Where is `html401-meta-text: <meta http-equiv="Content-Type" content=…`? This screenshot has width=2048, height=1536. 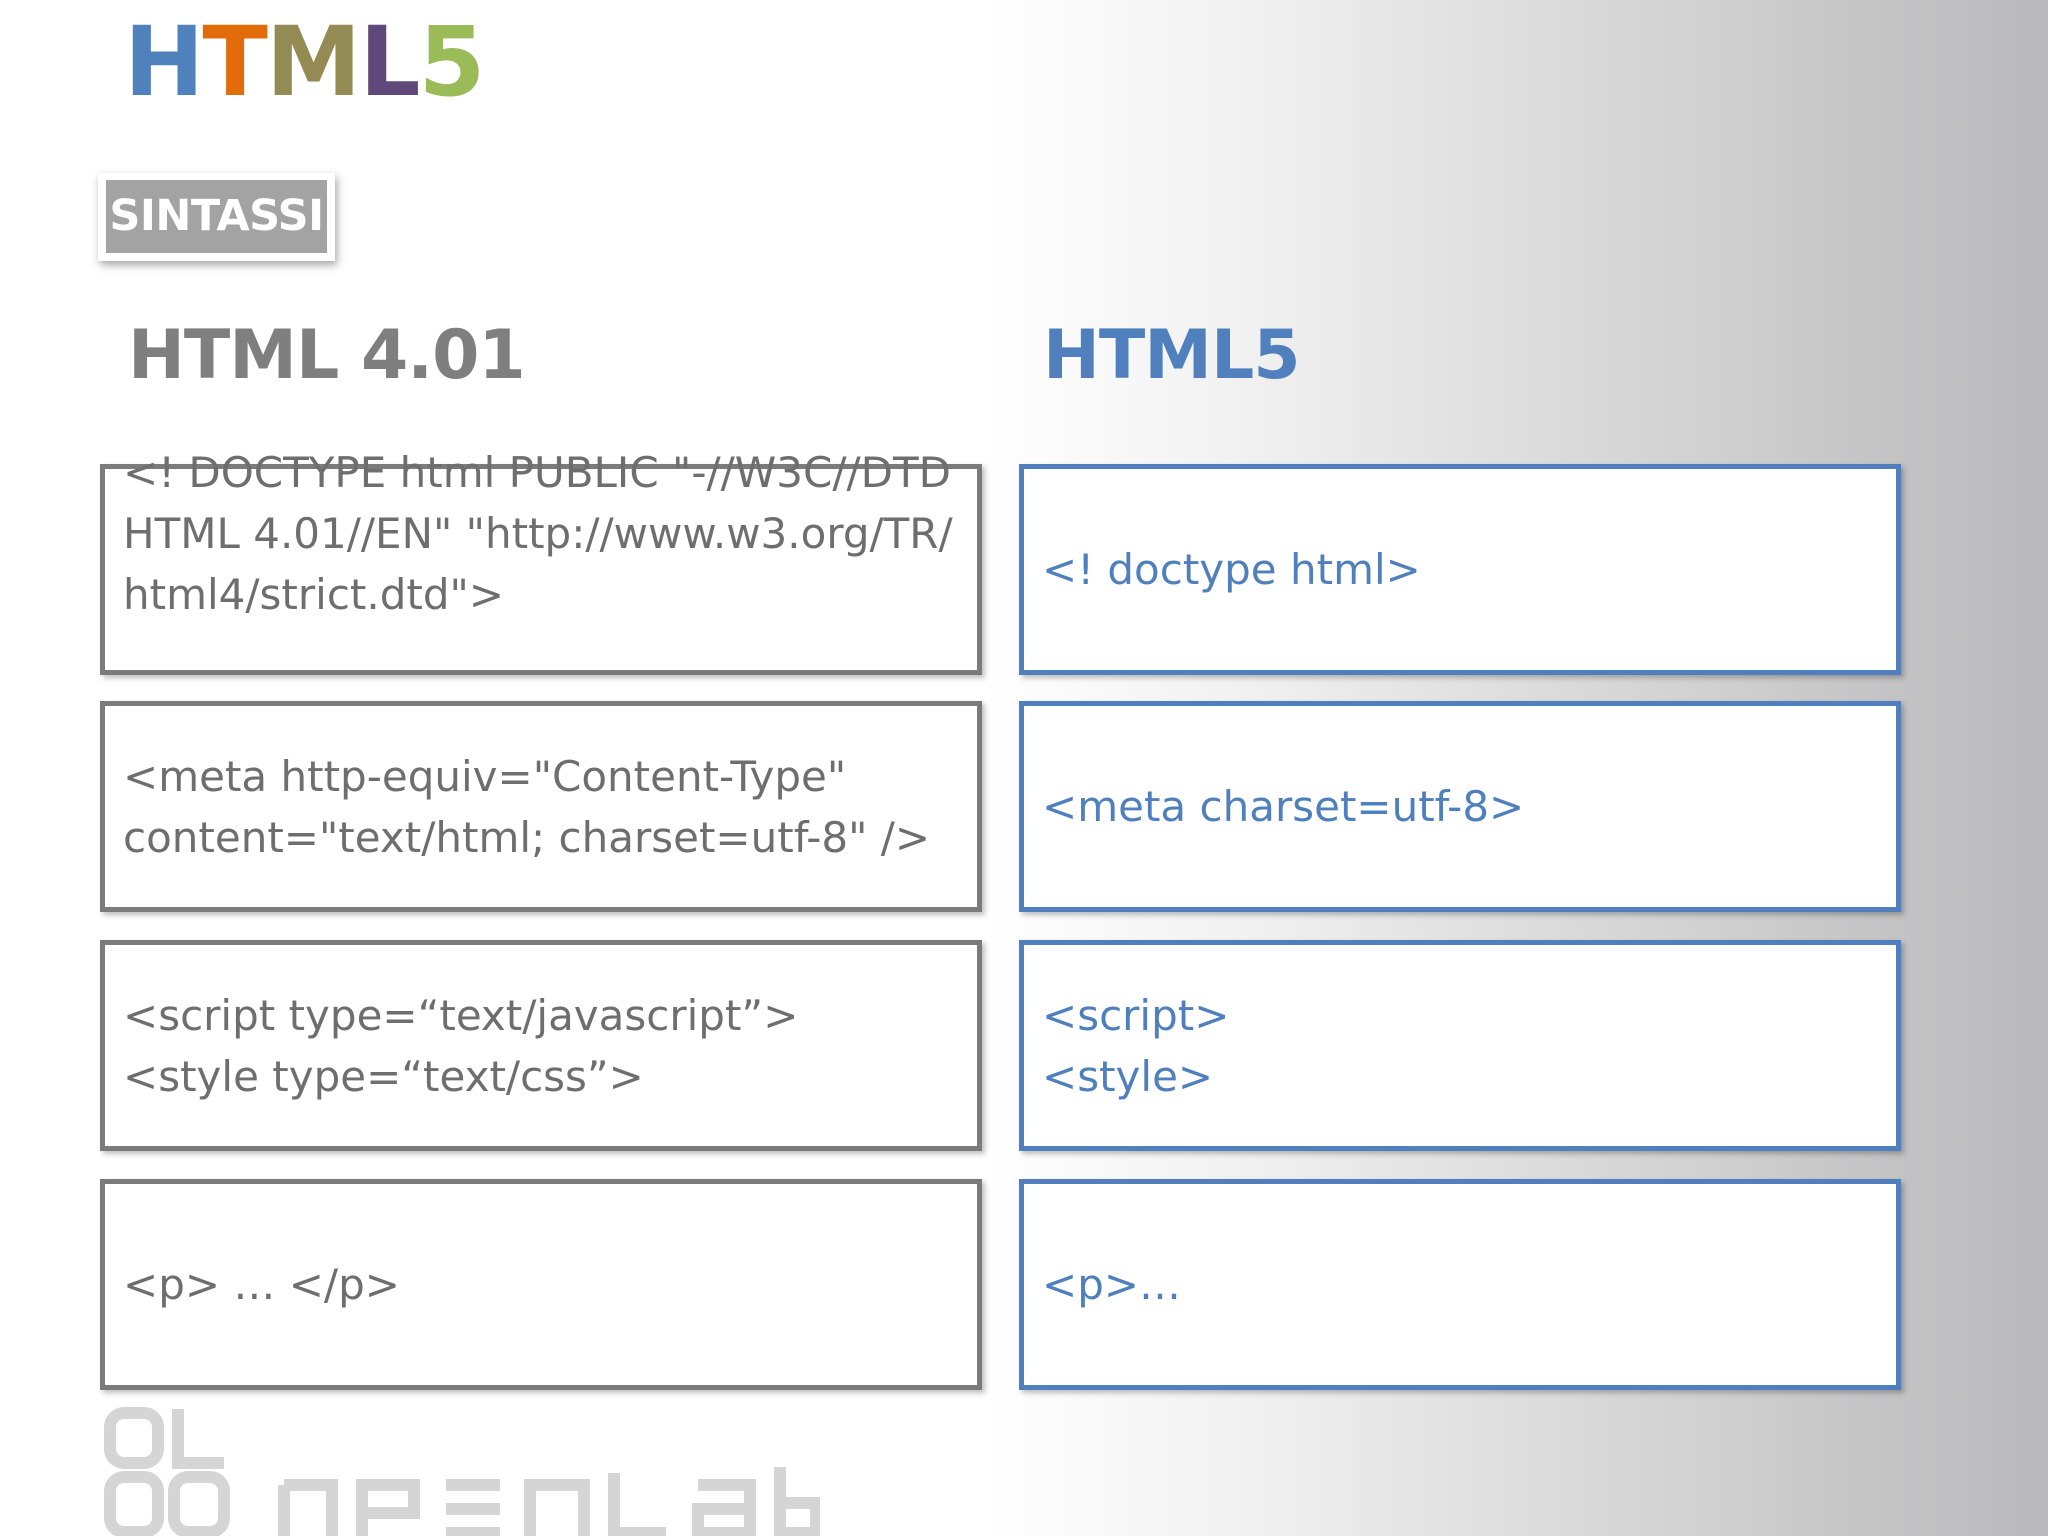
html401-meta-text: <meta http-equiv="Content-Type" content=… is located at coordinates (527, 806).